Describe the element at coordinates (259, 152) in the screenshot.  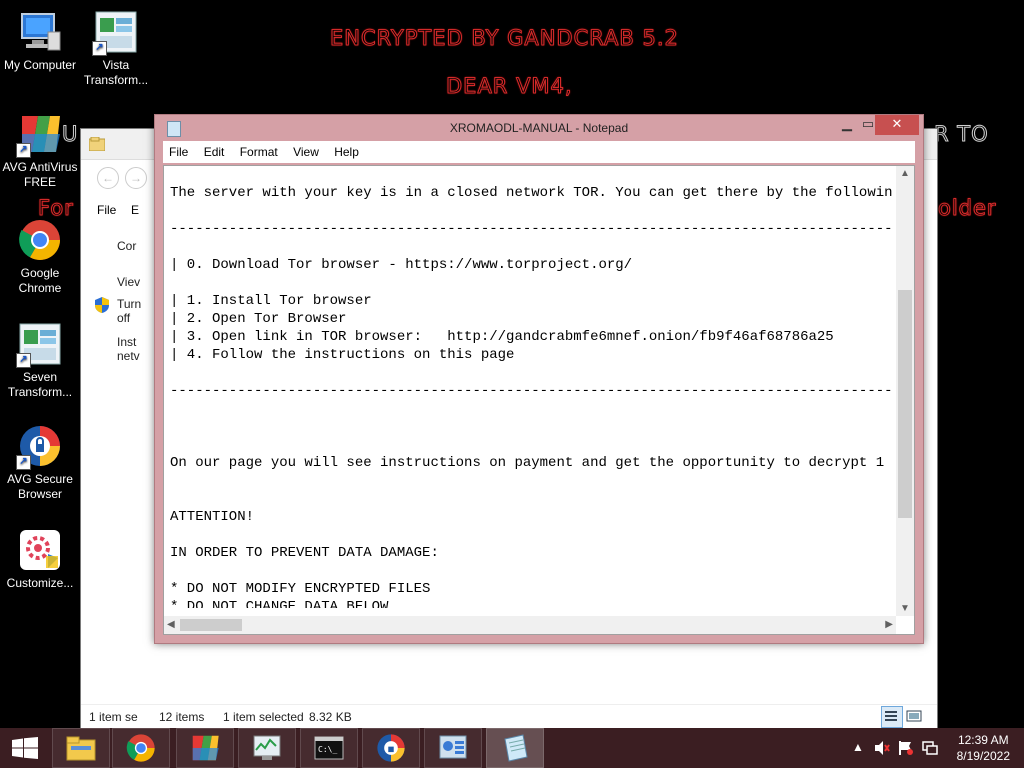
I see `menu-format: Format` at that location.